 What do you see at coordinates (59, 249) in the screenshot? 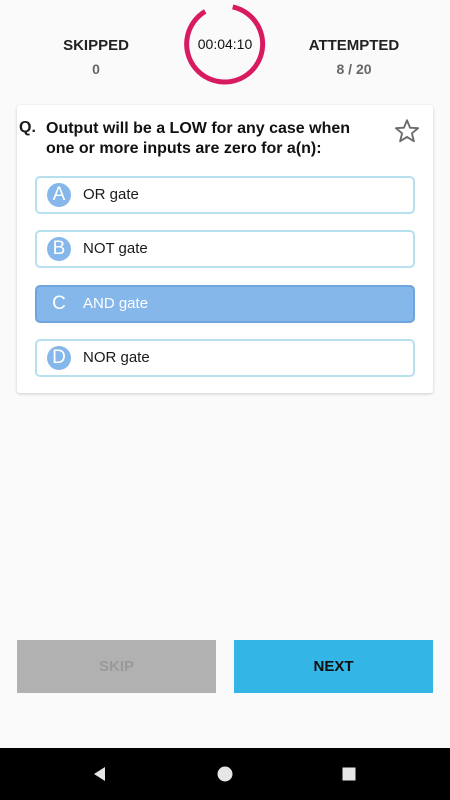
I see `option-letter-badge: B` at bounding box center [59, 249].